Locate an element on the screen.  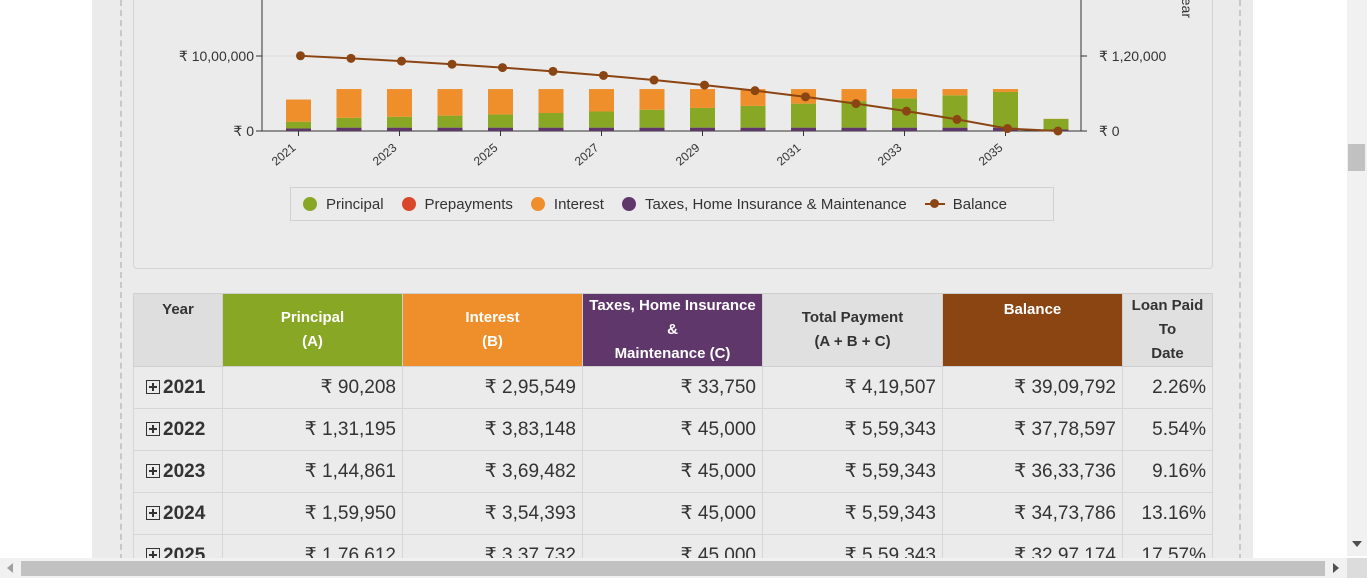
interest-cell: ₹ 2,95,549 is located at coordinates (492, 387).